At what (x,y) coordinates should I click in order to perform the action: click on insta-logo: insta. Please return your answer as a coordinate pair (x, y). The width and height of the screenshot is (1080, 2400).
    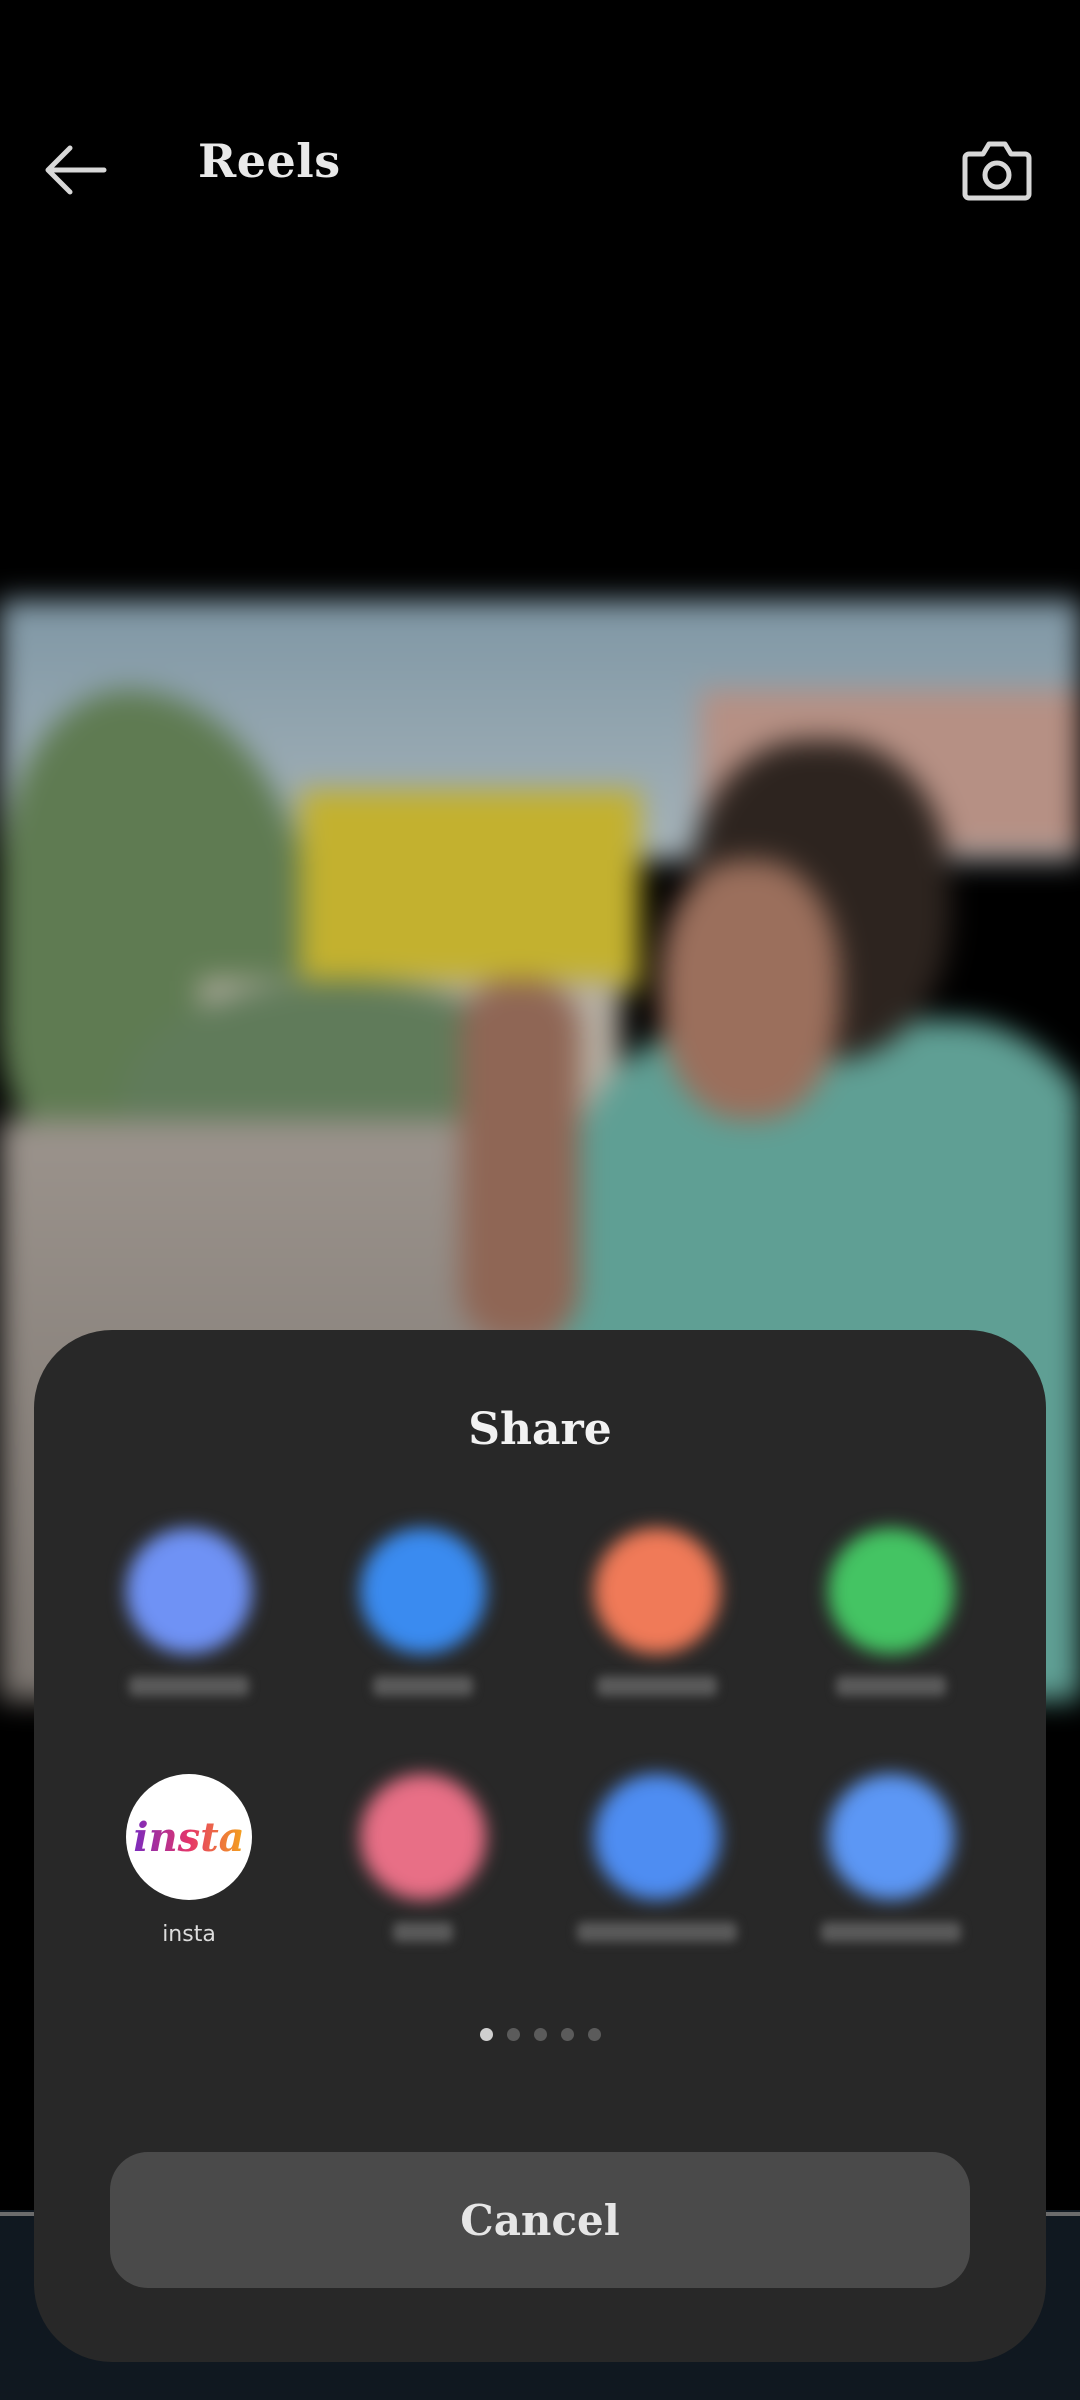
    Looking at the image, I should click on (189, 1837).